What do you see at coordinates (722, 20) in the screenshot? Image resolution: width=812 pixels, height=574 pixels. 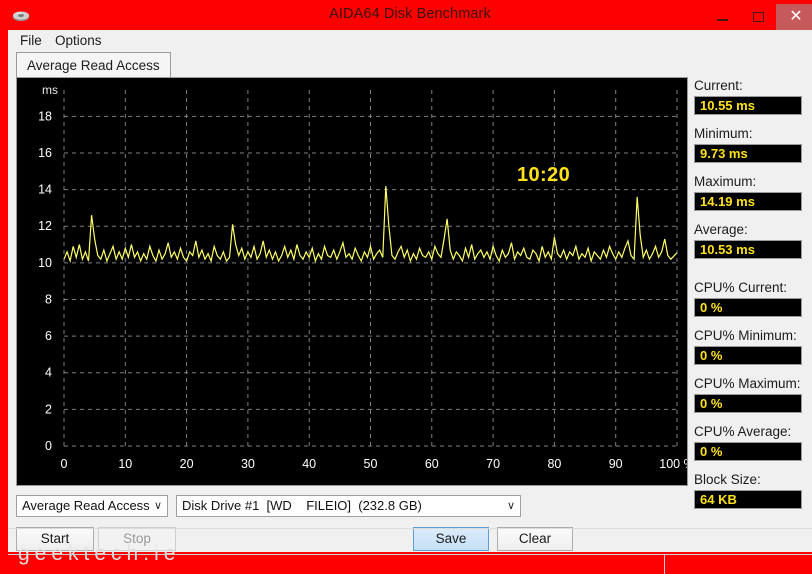 I see `minimize-icon` at bounding box center [722, 20].